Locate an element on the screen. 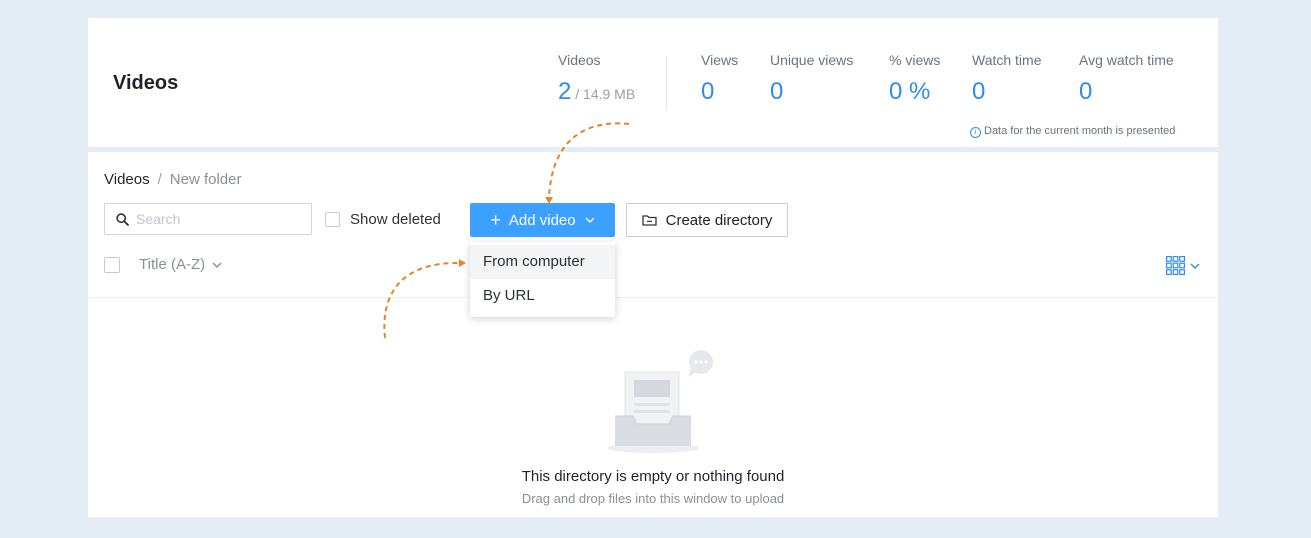 This screenshot has height=538, width=1311. create-directory-label: Create directory is located at coordinates (719, 220).